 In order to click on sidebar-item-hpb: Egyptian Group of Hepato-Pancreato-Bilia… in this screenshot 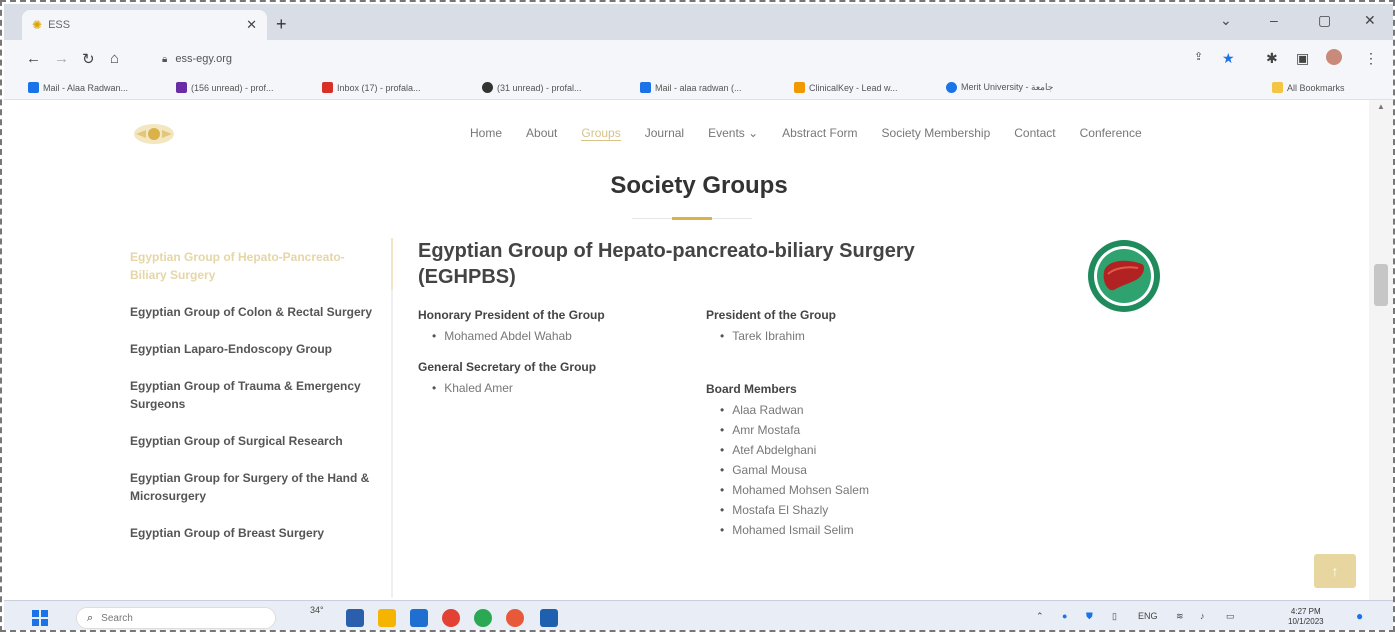, I will do `click(255, 266)`.